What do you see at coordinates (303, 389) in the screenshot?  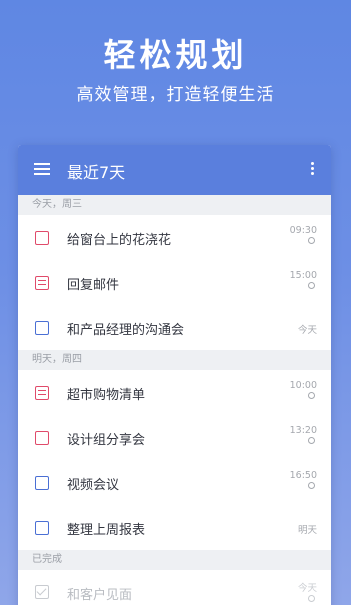 I see `task-time: 10:00` at bounding box center [303, 389].